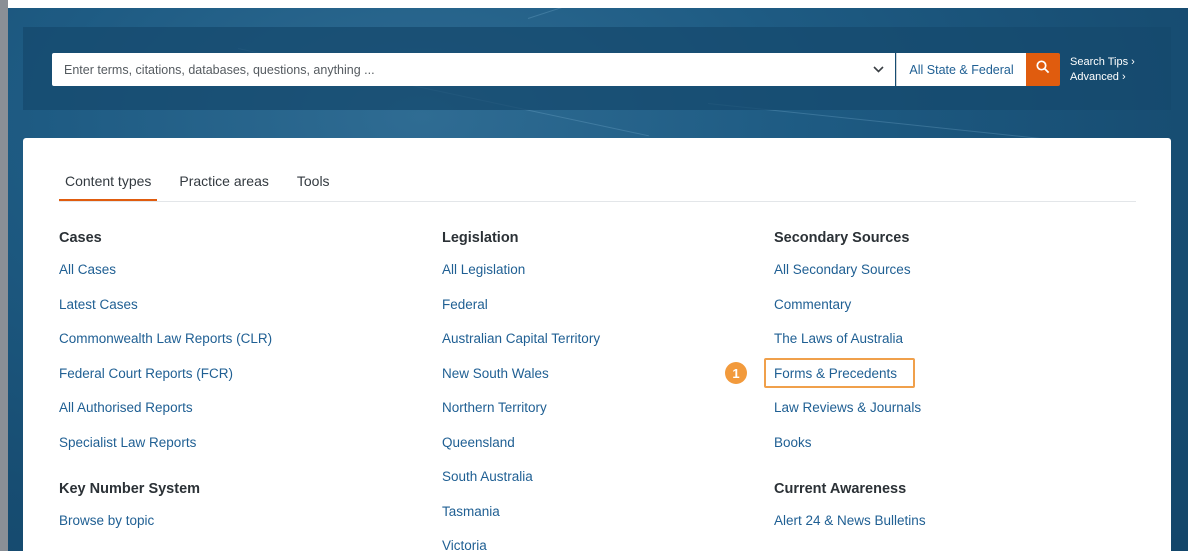 The image size is (1188, 551). What do you see at coordinates (840, 488) in the screenshot?
I see `current-awareness-heading: Current Awareness` at bounding box center [840, 488].